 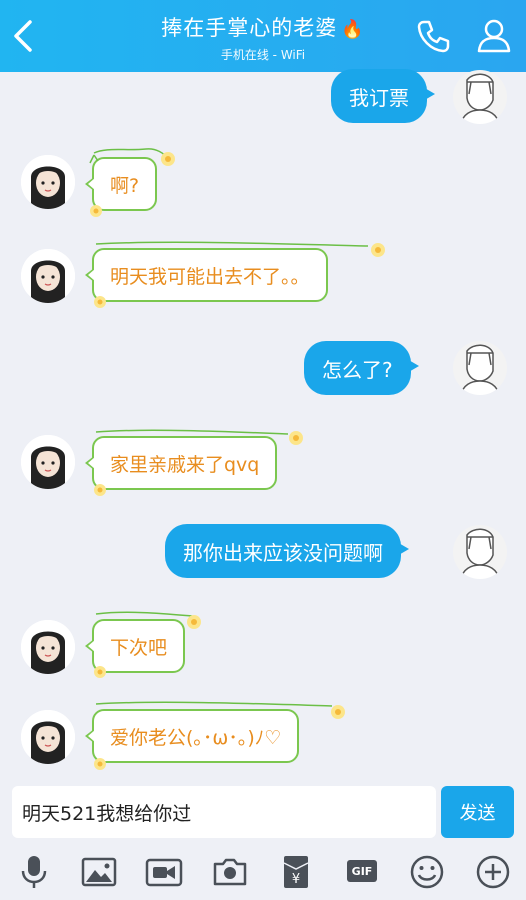 I want to click on message-text: 我订票, so click(x=379, y=97).